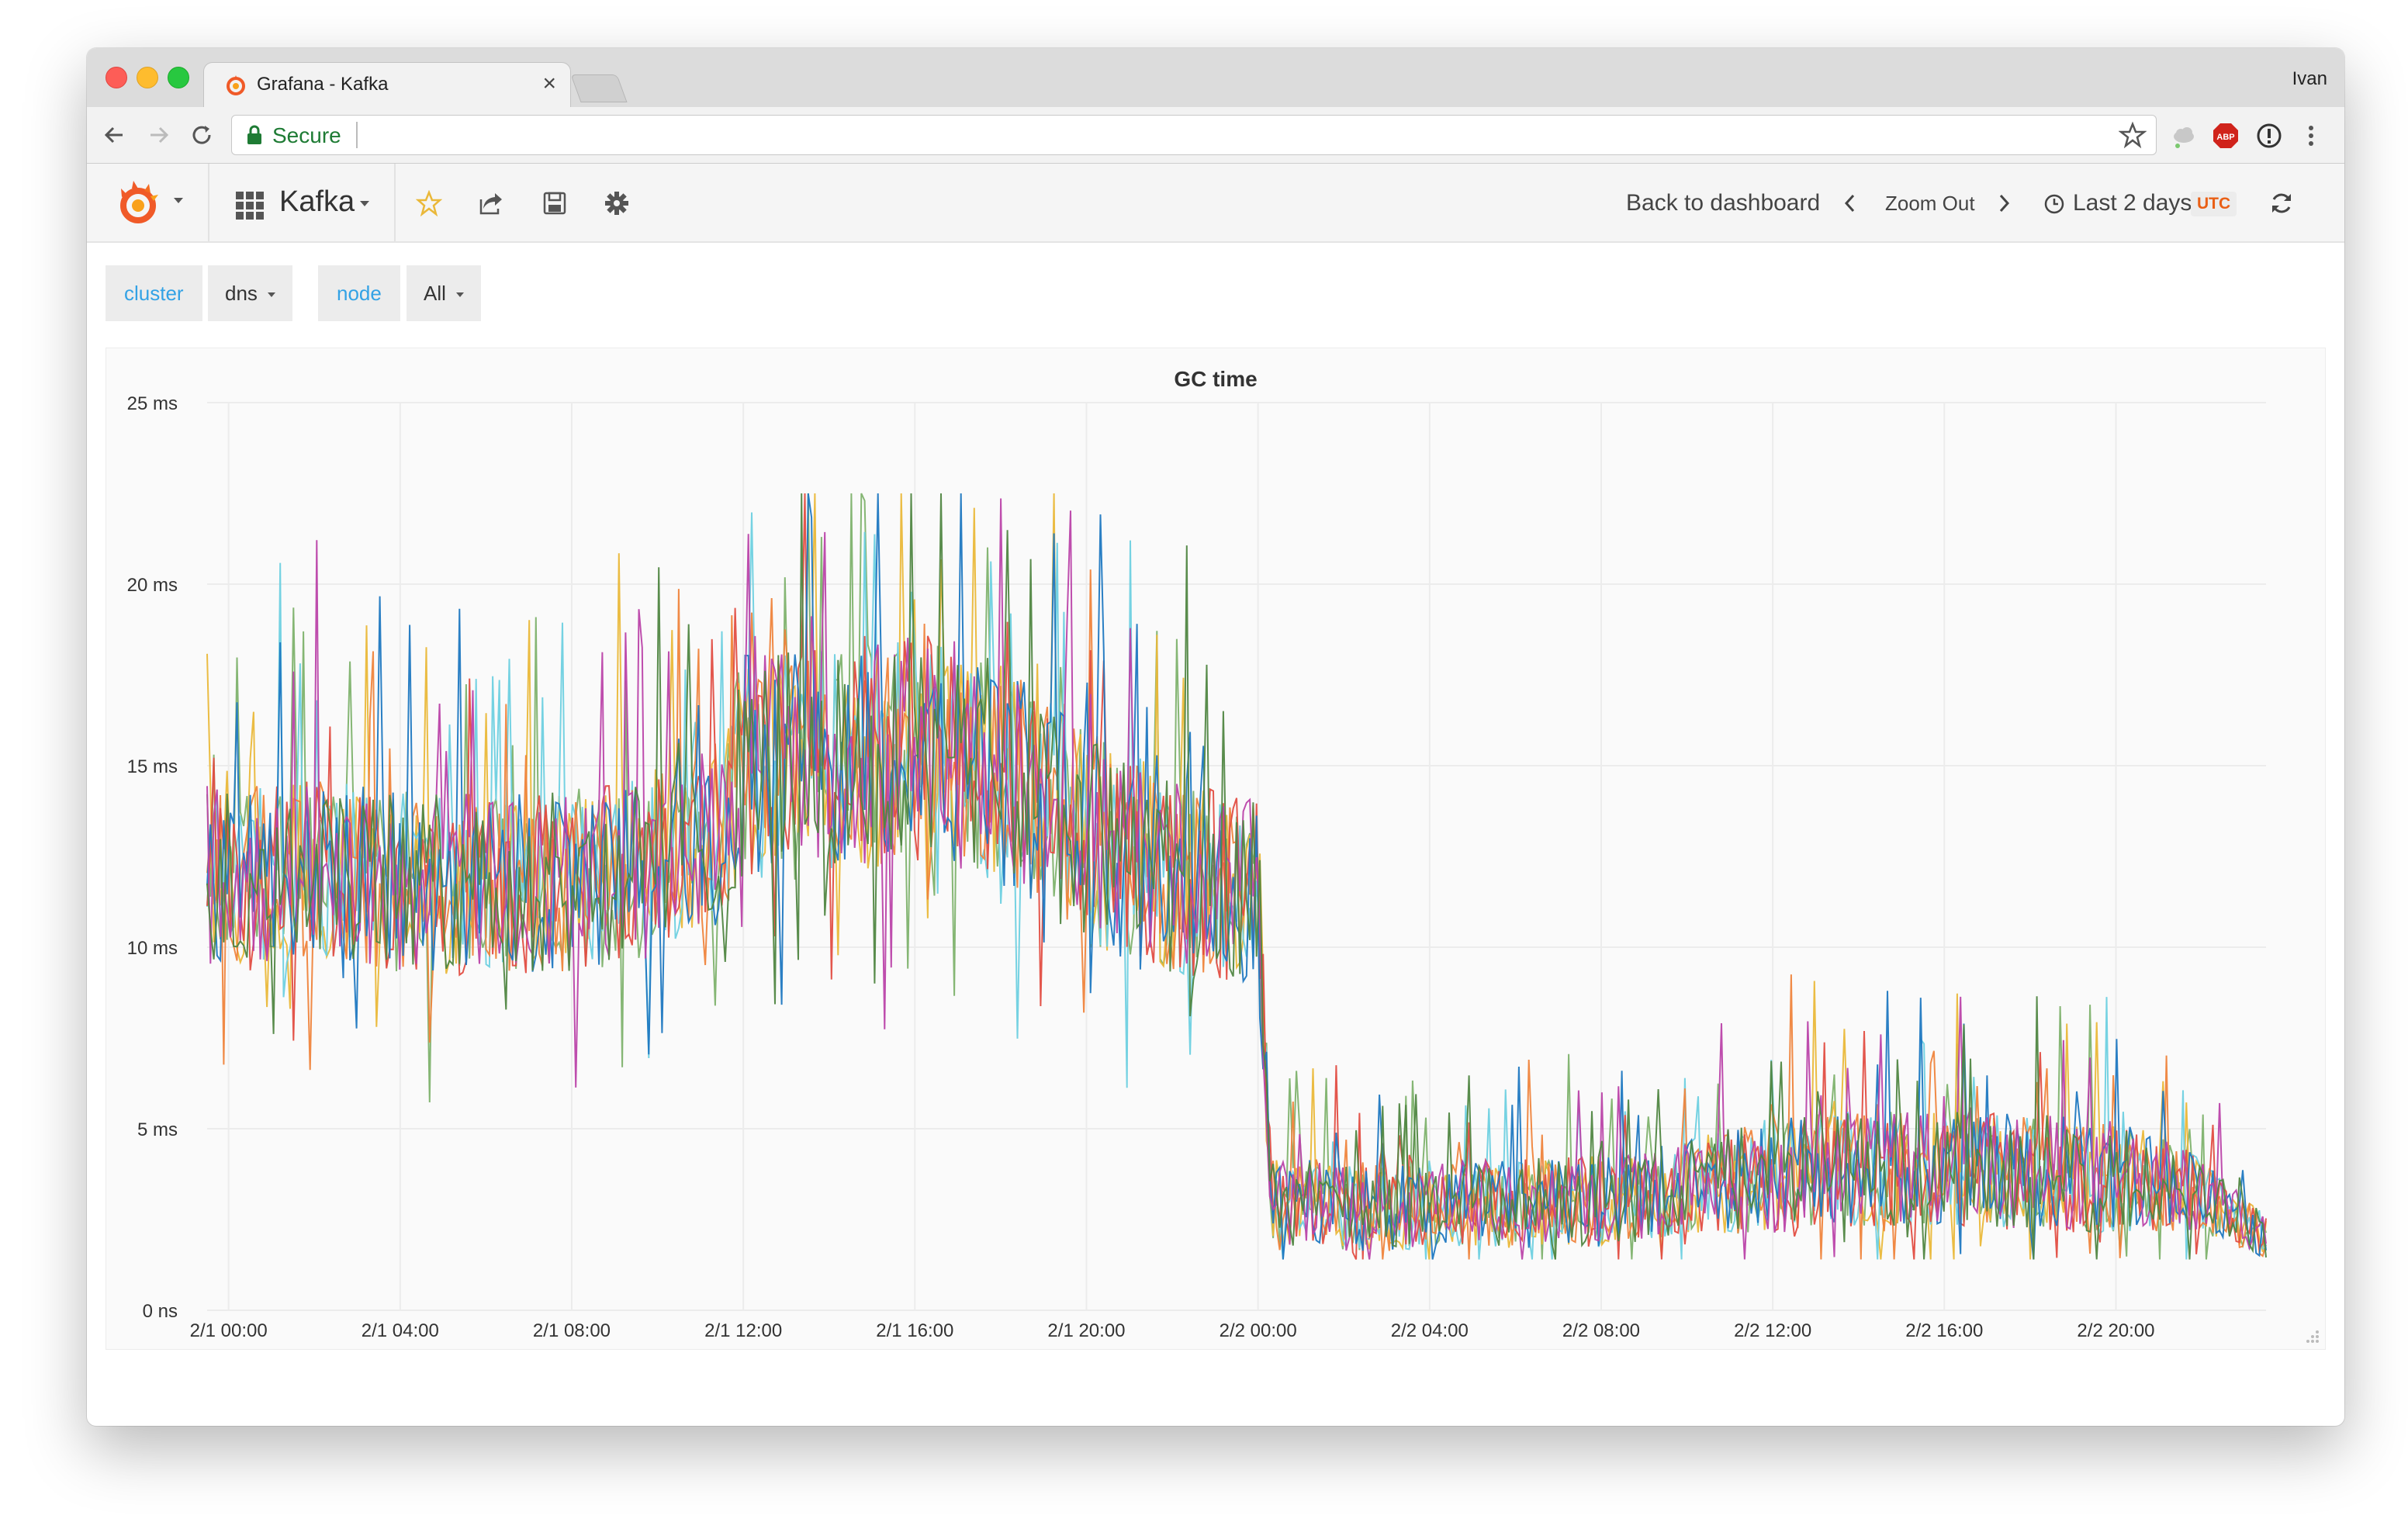 Image resolution: width=2408 pixels, height=1536 pixels. I want to click on tab-strip: Grafana - Kafka × Ivan, so click(1215, 78).